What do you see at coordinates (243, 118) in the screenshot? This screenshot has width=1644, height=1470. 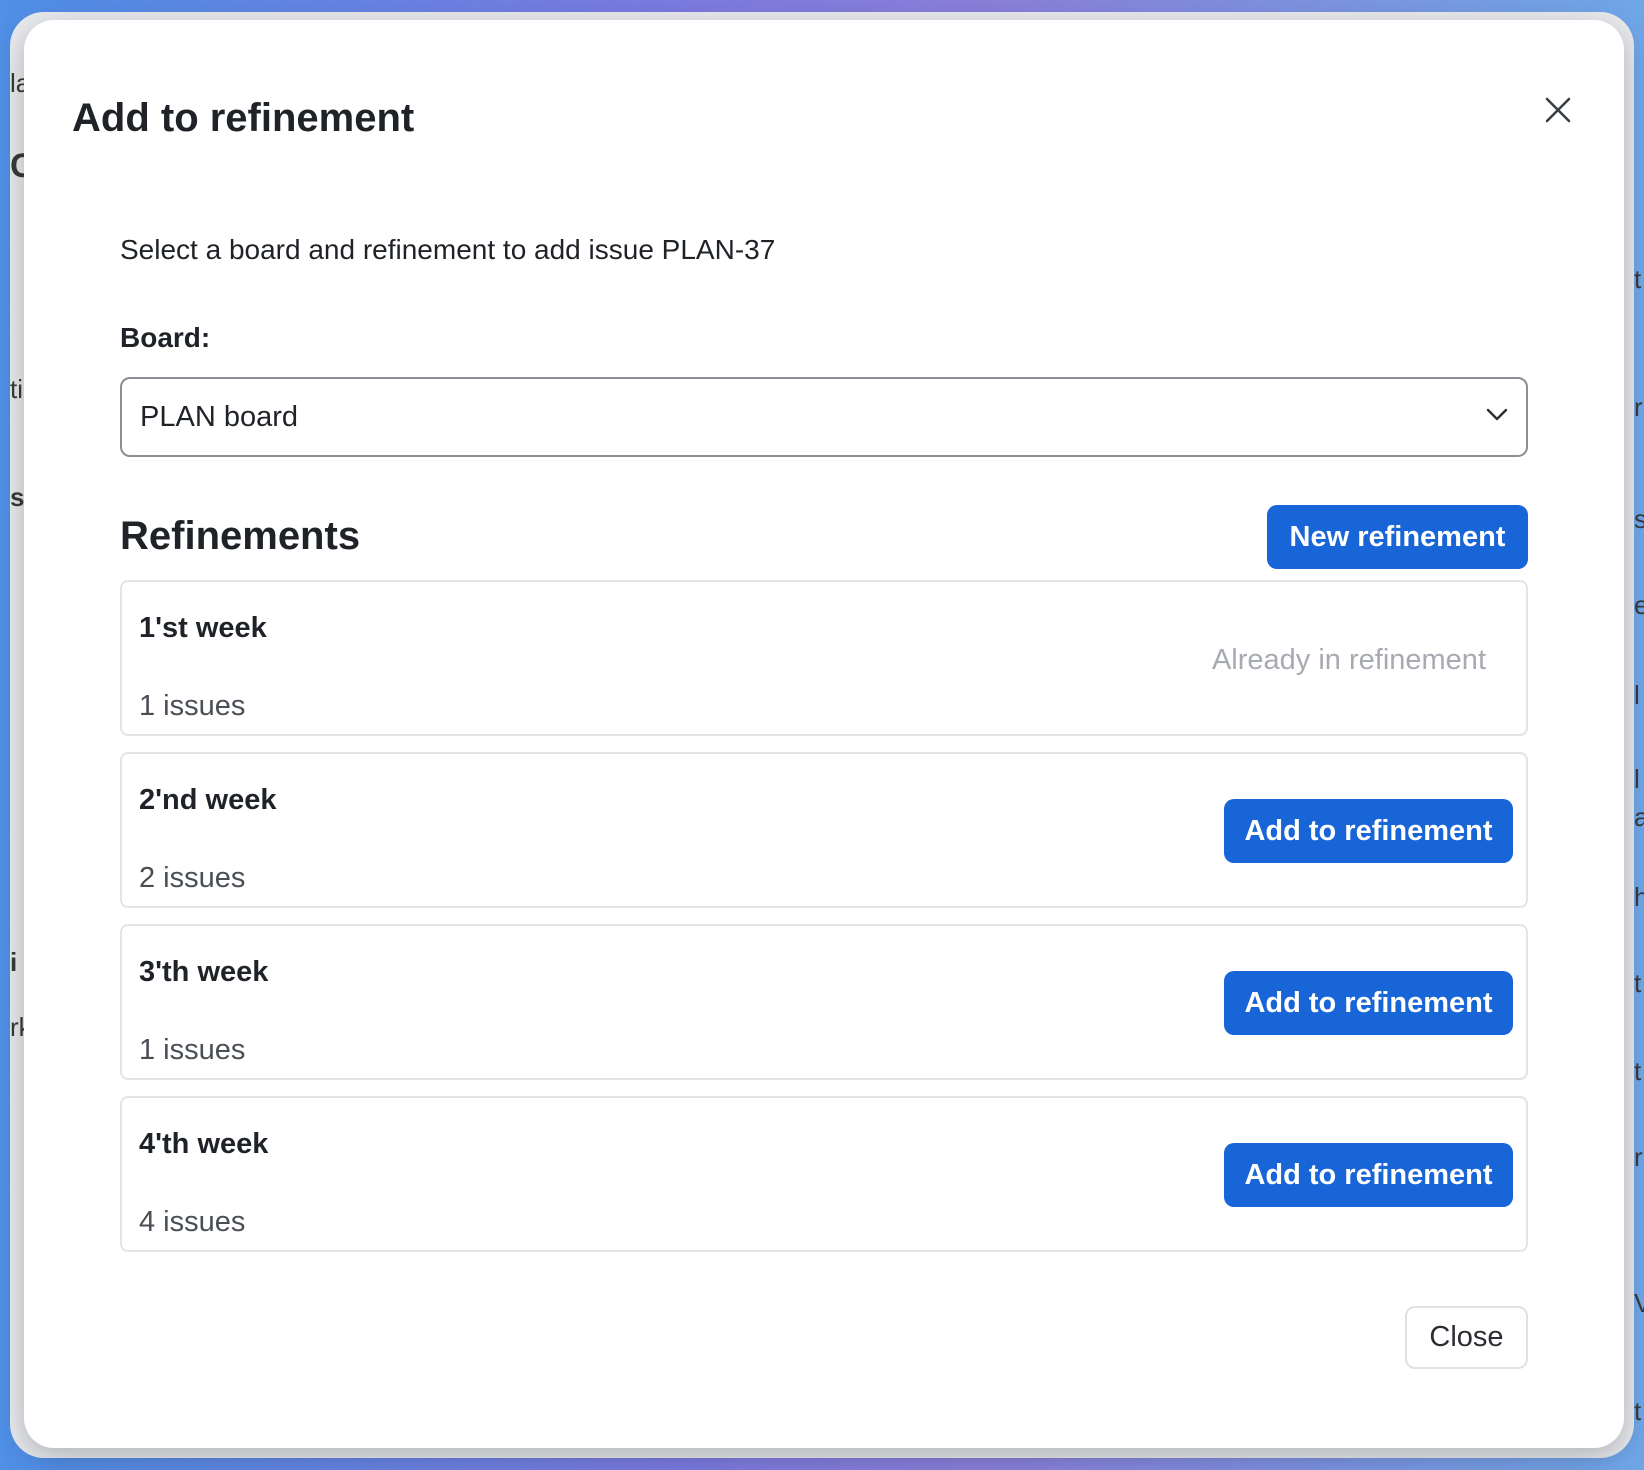 I see `dialog-title: Add to refinement` at bounding box center [243, 118].